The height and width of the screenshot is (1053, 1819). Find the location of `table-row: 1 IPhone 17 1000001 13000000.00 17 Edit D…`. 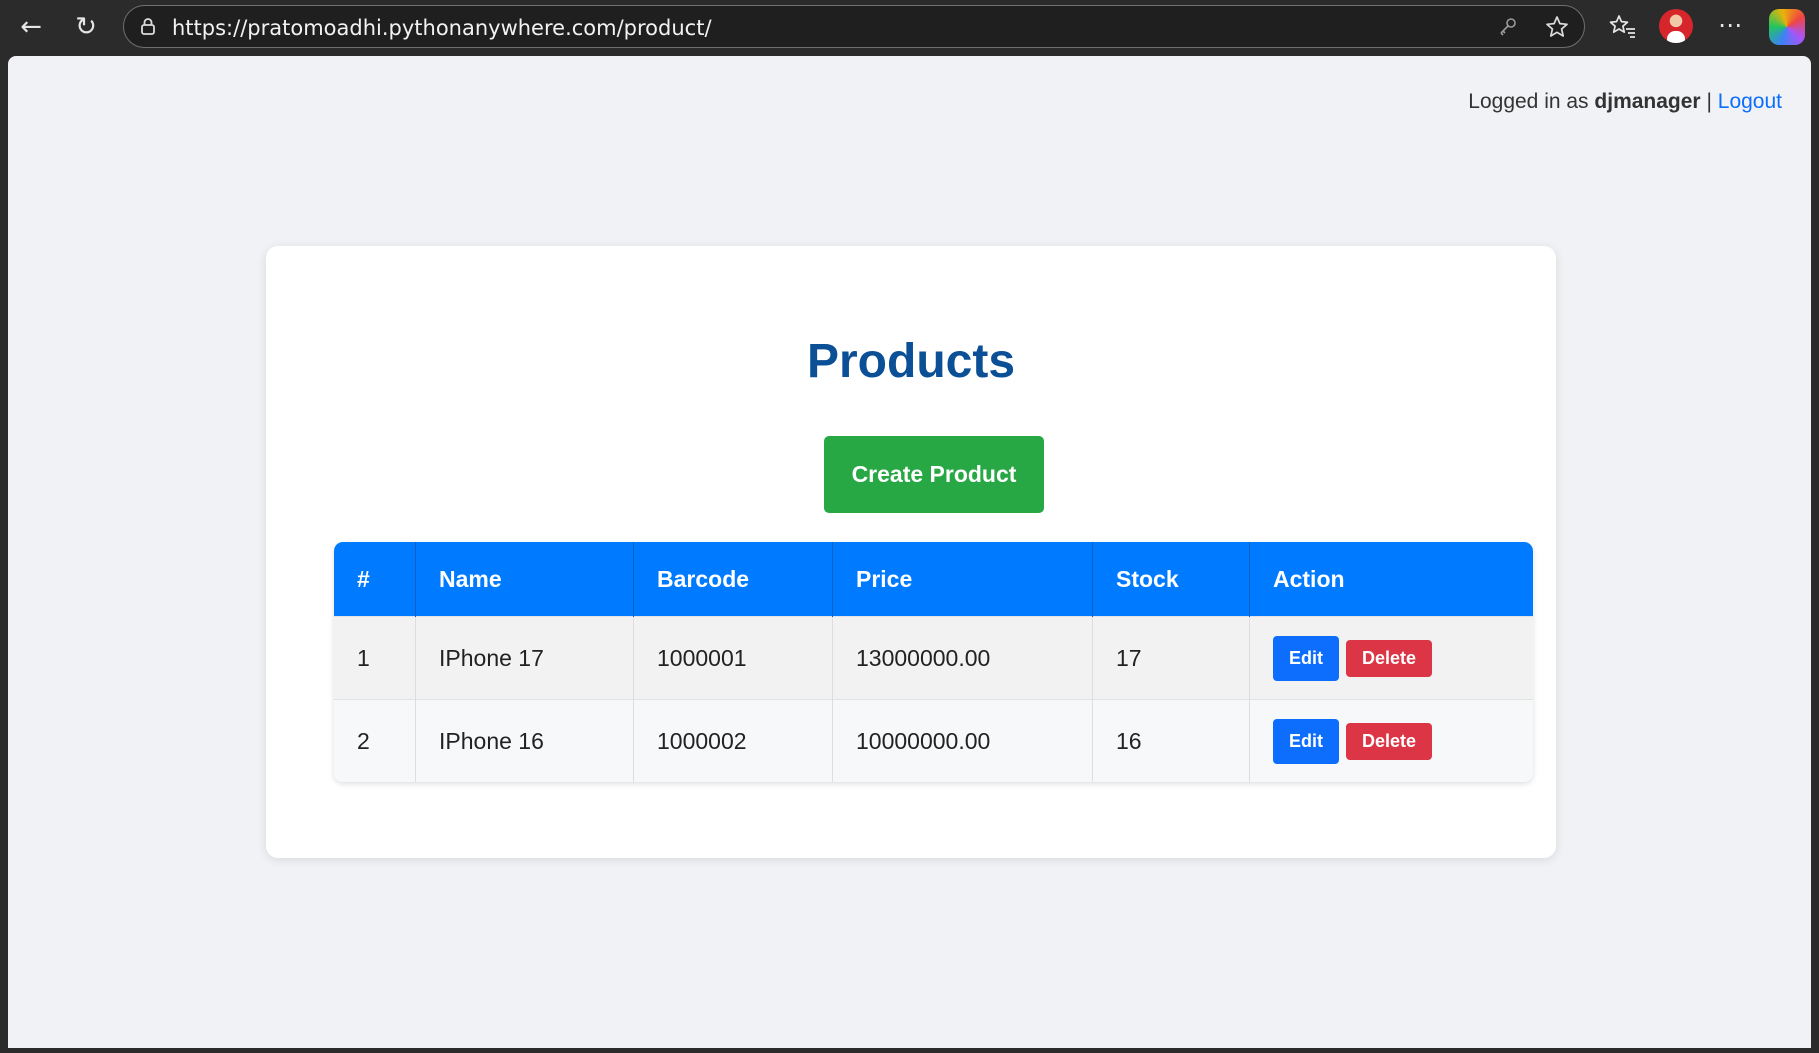

table-row: 1 IPhone 17 1000001 13000000.00 17 Edit D… is located at coordinates (933, 658).